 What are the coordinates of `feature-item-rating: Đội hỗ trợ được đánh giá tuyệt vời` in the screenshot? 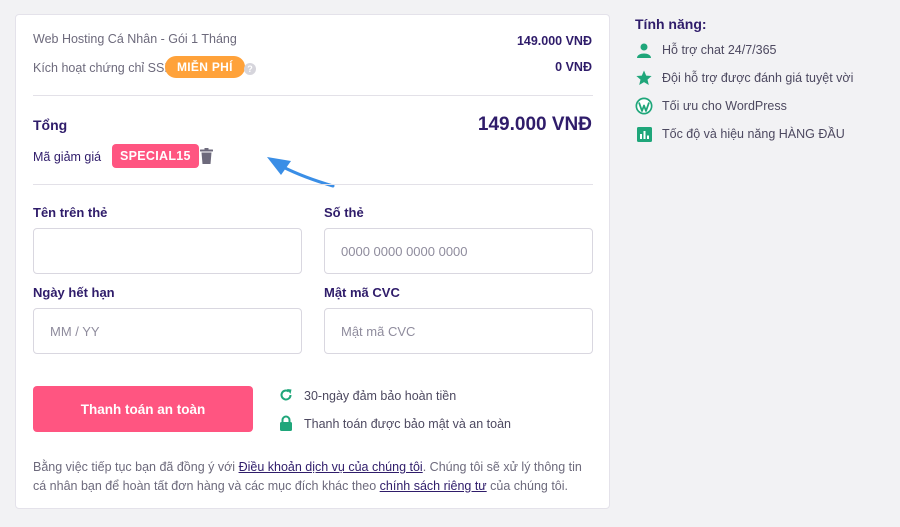 It's located at (744, 78).